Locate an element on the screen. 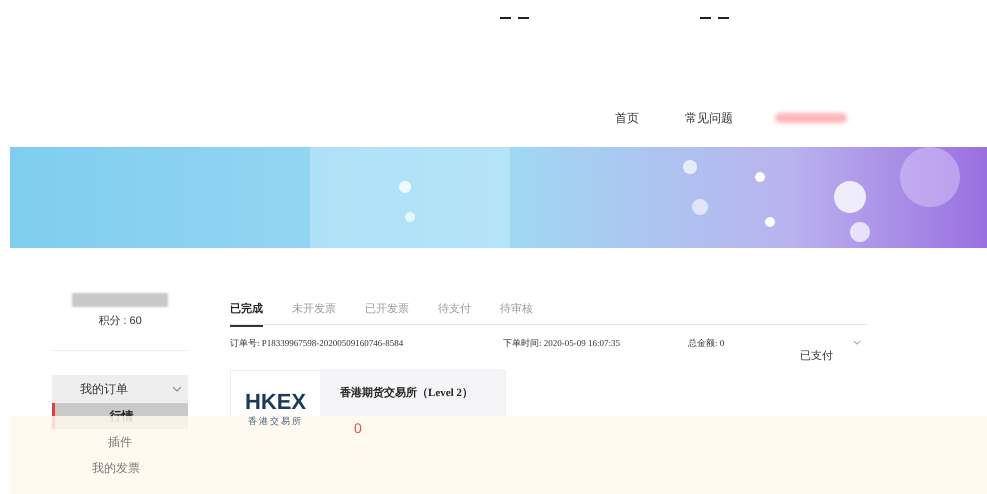 Image resolution: width=987 pixels, height=494 pixels. menu-item: 插件 is located at coordinates (120, 441).